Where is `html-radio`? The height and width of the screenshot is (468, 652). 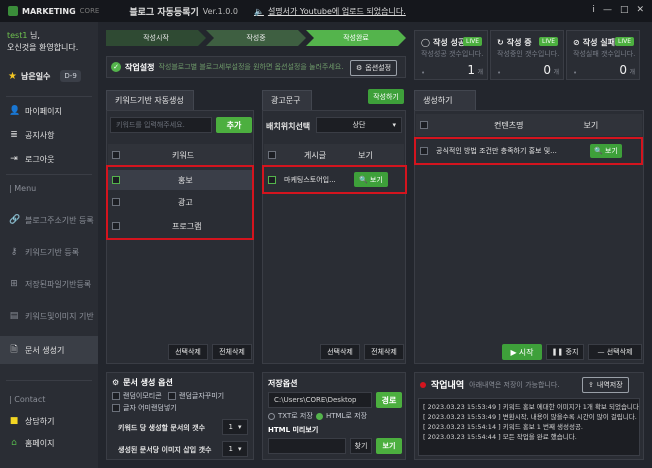 html-radio is located at coordinates (319, 416).